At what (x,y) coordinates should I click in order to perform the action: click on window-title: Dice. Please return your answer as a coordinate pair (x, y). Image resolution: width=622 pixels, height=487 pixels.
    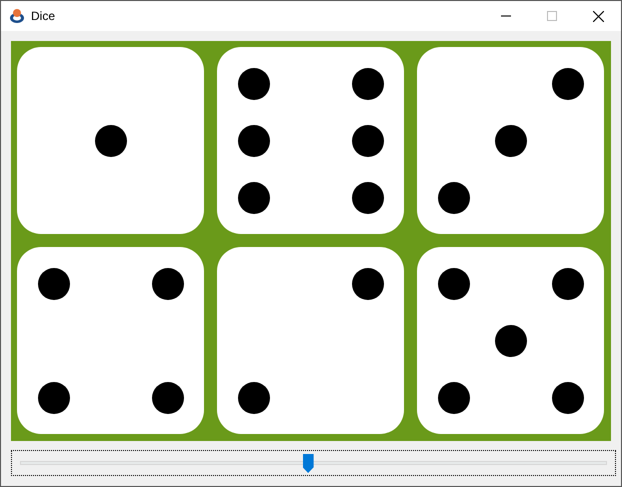
    Looking at the image, I should click on (43, 16).